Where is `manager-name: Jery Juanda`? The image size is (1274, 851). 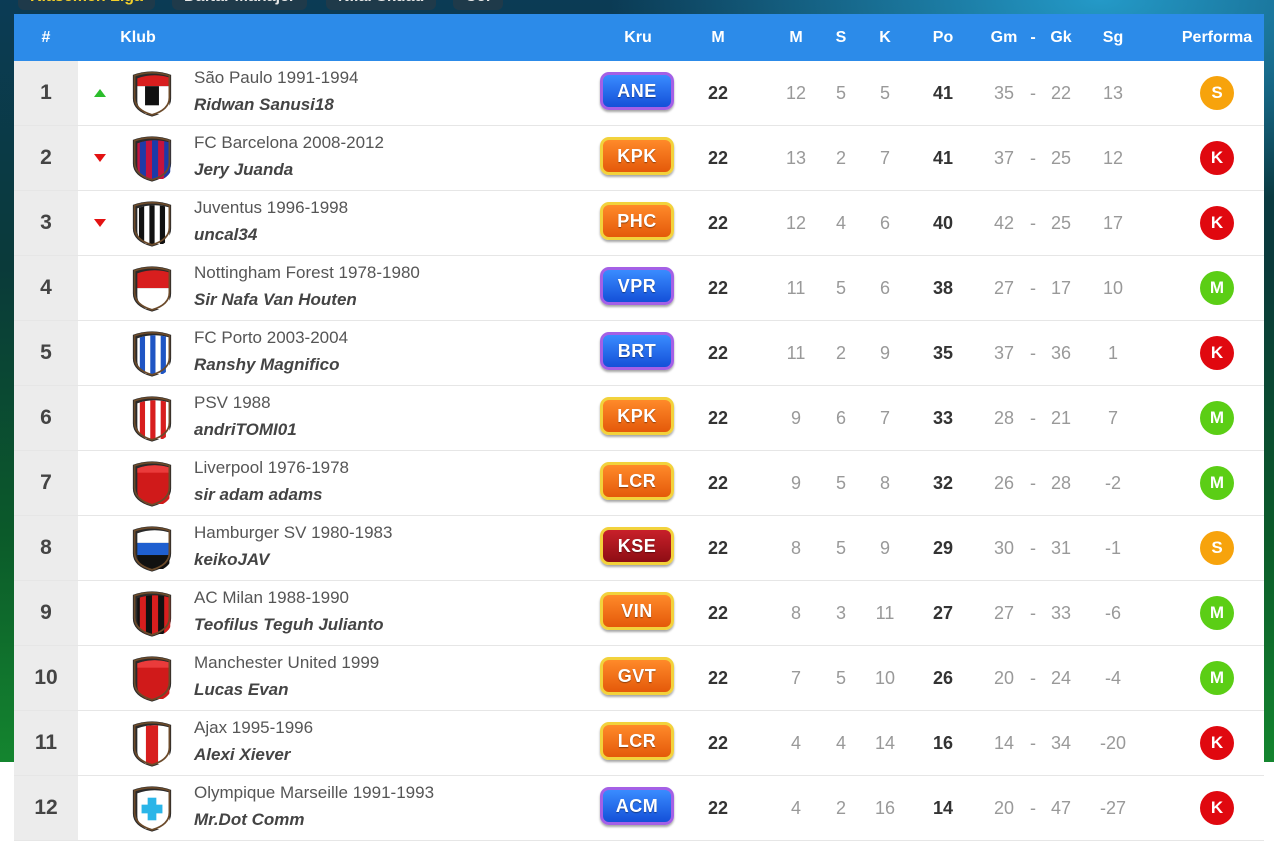 manager-name: Jery Juanda is located at coordinates (243, 170).